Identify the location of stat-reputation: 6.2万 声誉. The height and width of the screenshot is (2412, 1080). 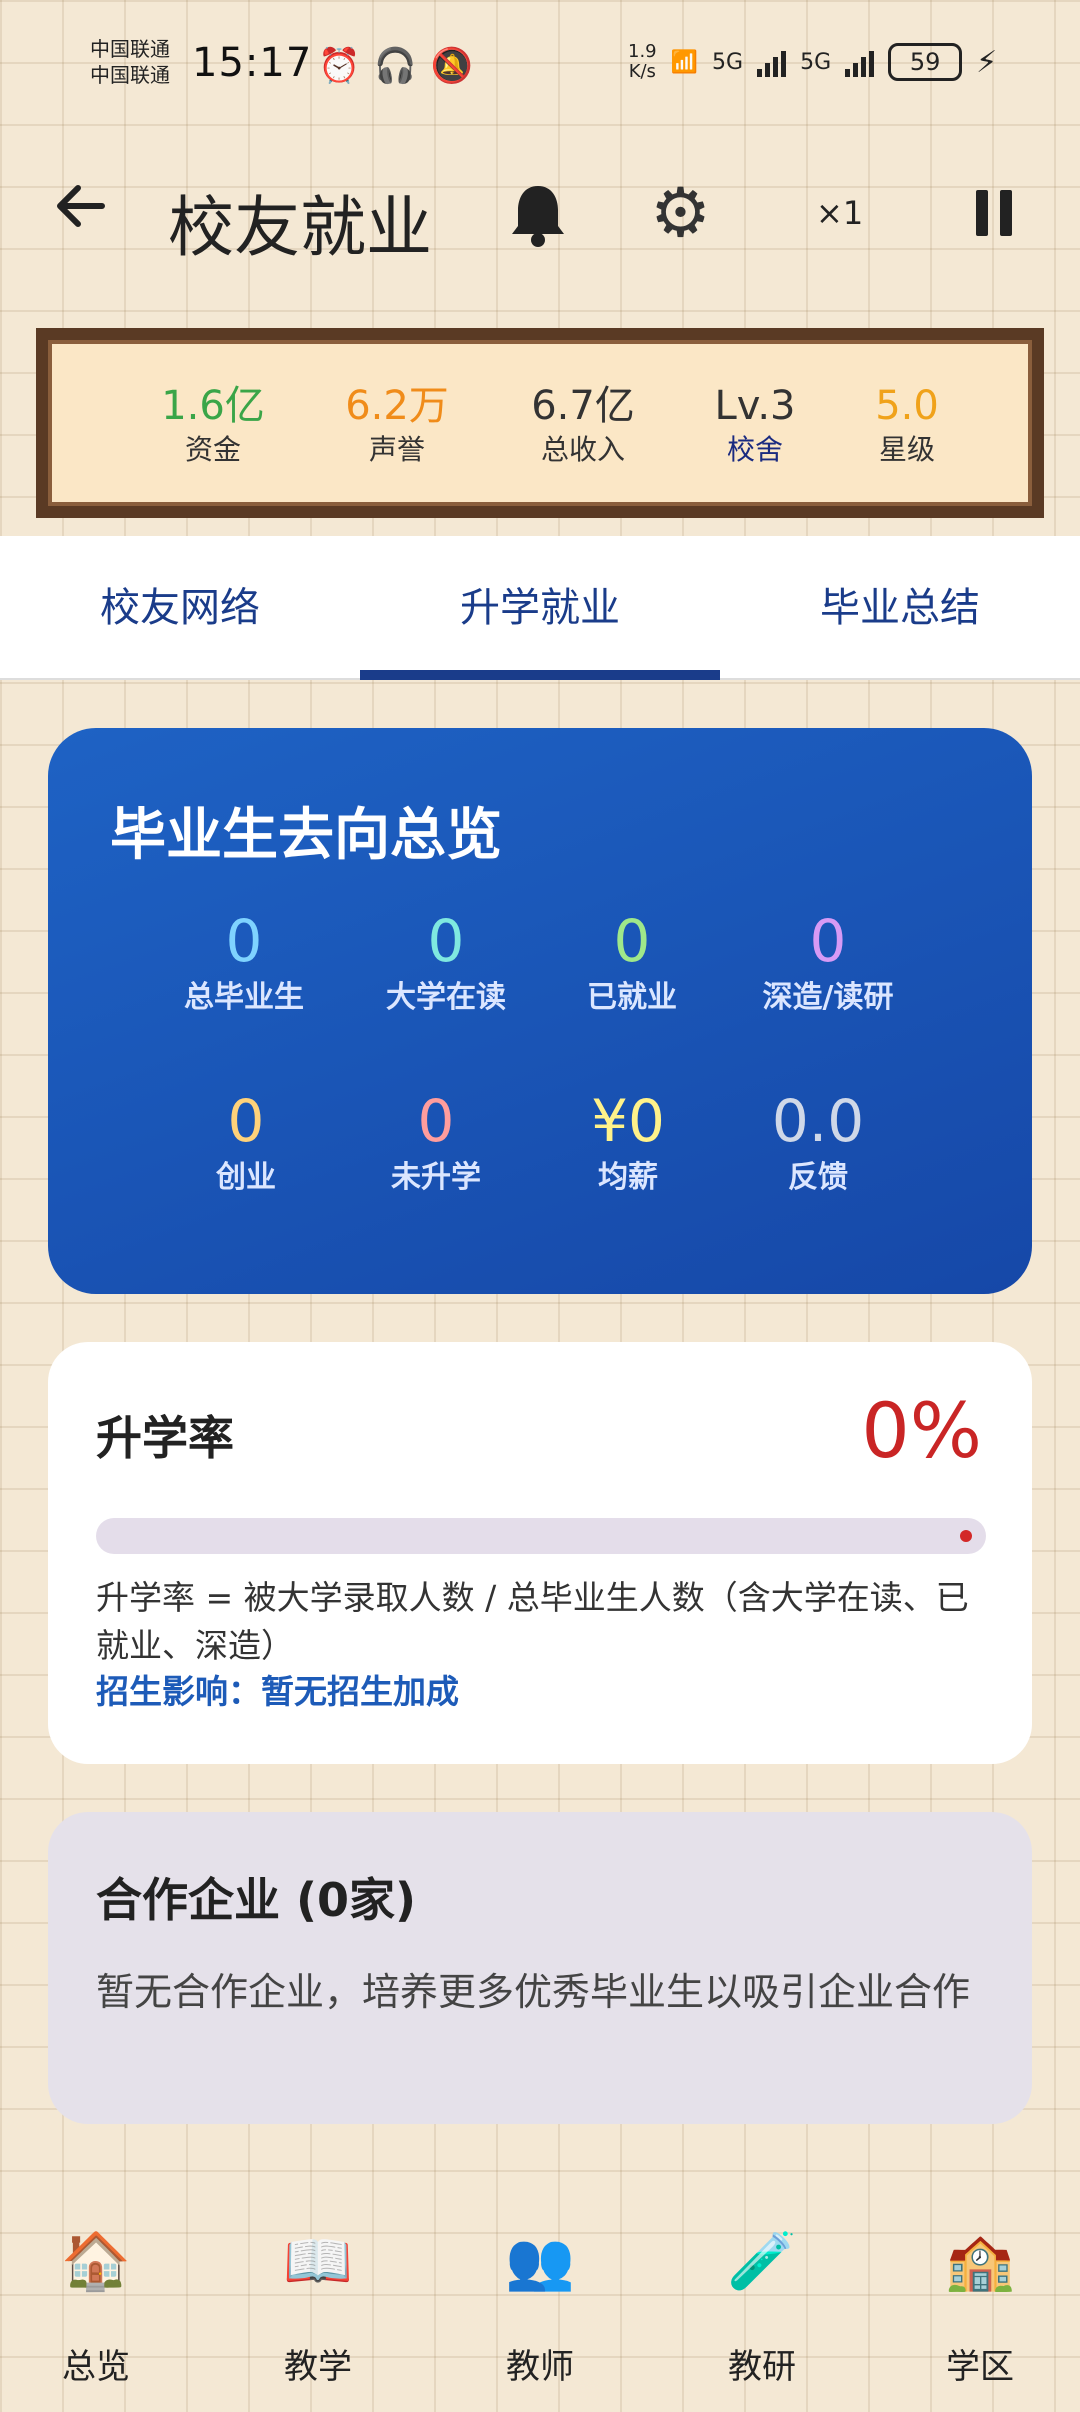
(397, 424).